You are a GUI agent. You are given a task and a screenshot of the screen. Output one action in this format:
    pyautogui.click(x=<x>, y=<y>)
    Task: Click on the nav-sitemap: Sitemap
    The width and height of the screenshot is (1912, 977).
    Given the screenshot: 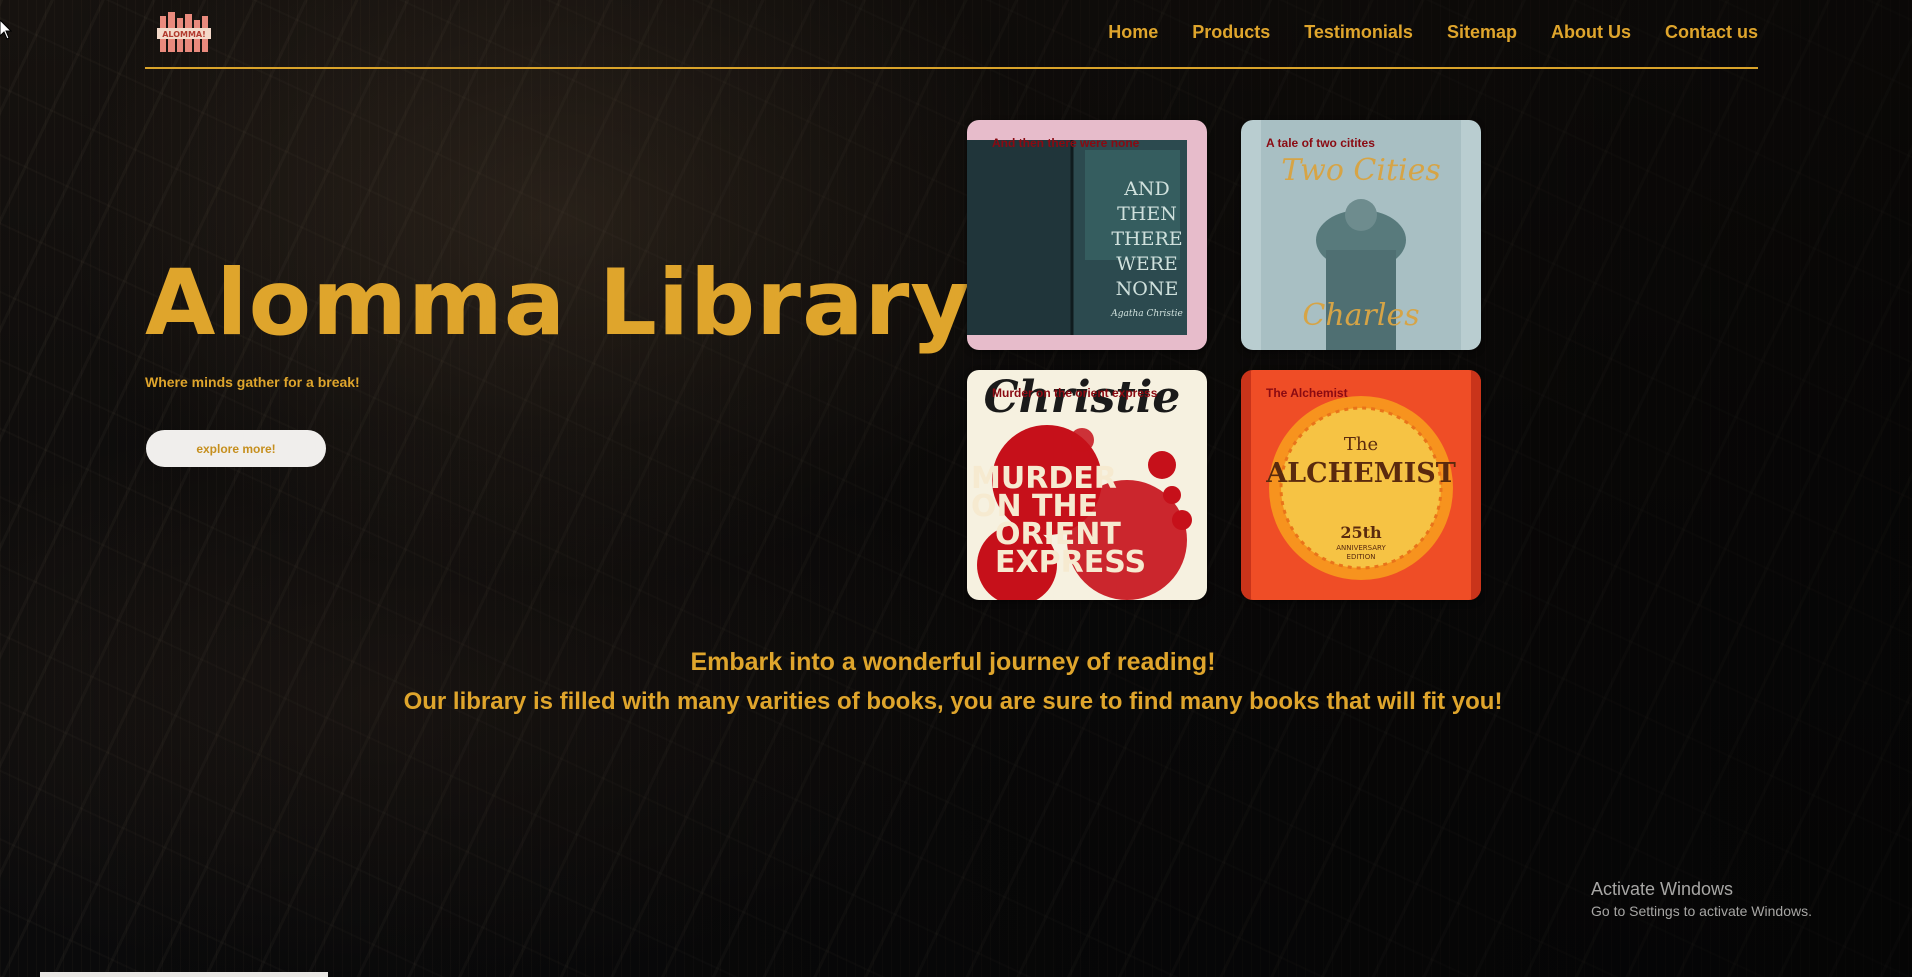 What is the action you would take?
    pyautogui.click(x=1482, y=32)
    